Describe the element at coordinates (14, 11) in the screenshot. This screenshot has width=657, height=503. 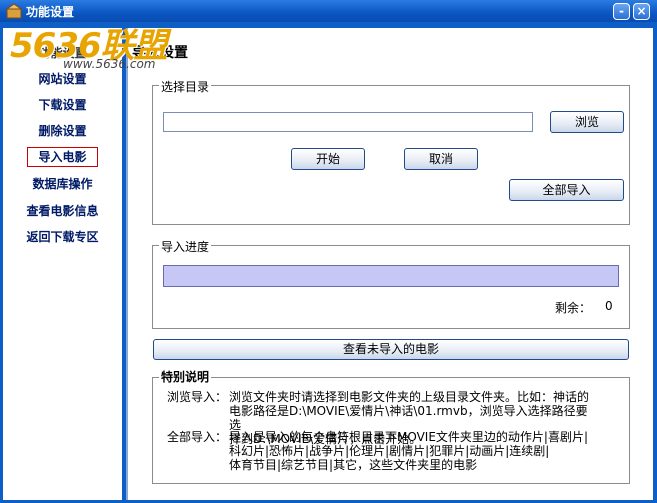
I see `app-icon` at that location.